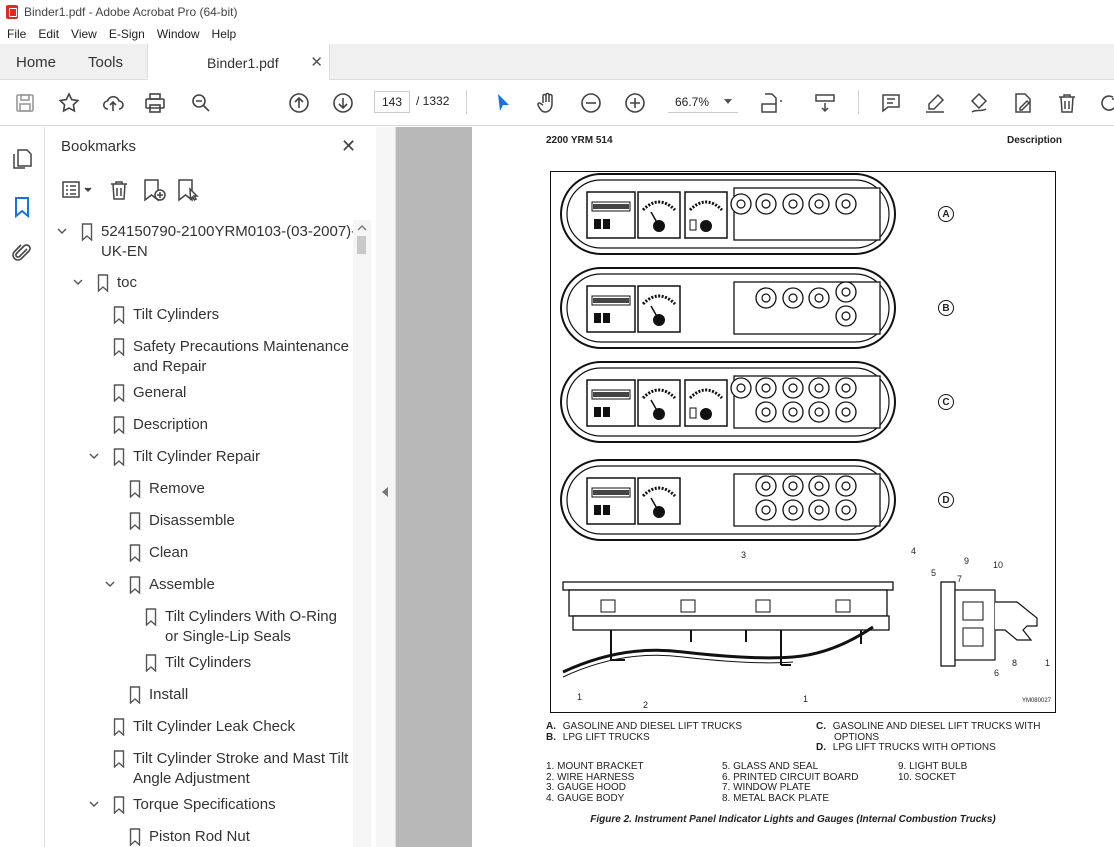 Image resolution: width=1114 pixels, height=847 pixels. Describe the element at coordinates (226, 425) in the screenshot. I see `bookmark-item: Description` at that location.